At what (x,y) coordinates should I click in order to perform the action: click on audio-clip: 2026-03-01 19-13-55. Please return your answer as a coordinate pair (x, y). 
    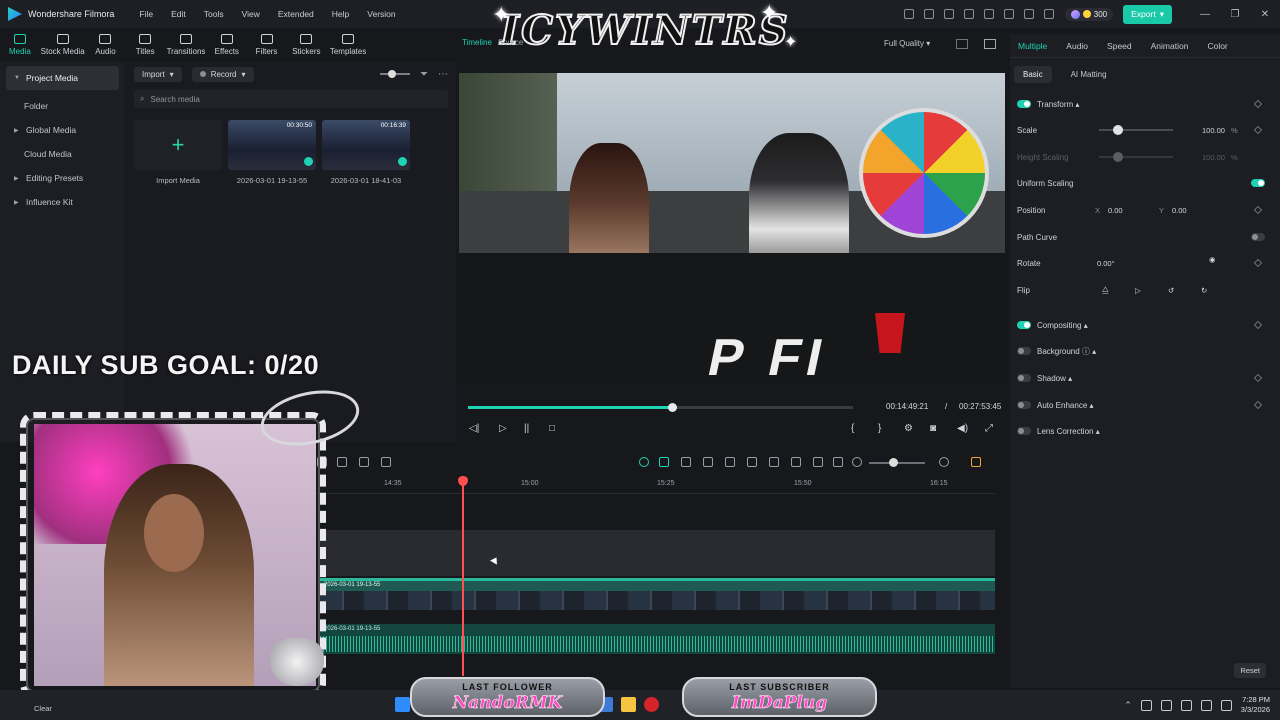
    Looking at the image, I should click on (657, 639).